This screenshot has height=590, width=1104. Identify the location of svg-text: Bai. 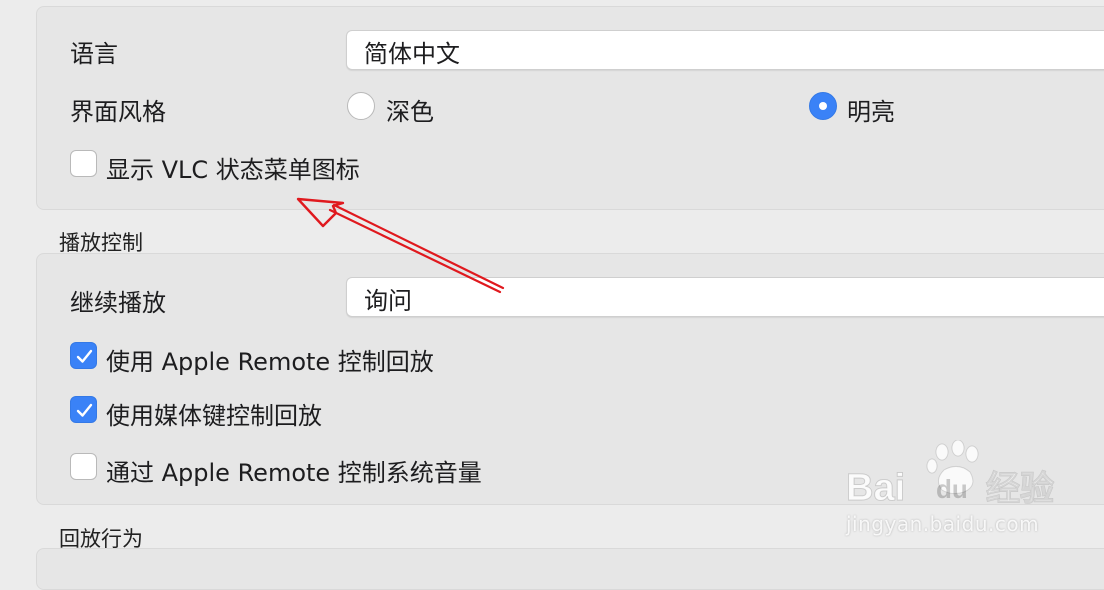
(875, 488).